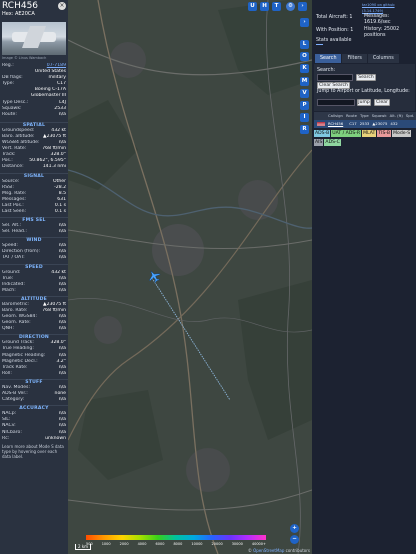  What do you see at coordinates (8, 65) in the screenshot?
I see `reg-label: Reg.:` at bounding box center [8, 65].